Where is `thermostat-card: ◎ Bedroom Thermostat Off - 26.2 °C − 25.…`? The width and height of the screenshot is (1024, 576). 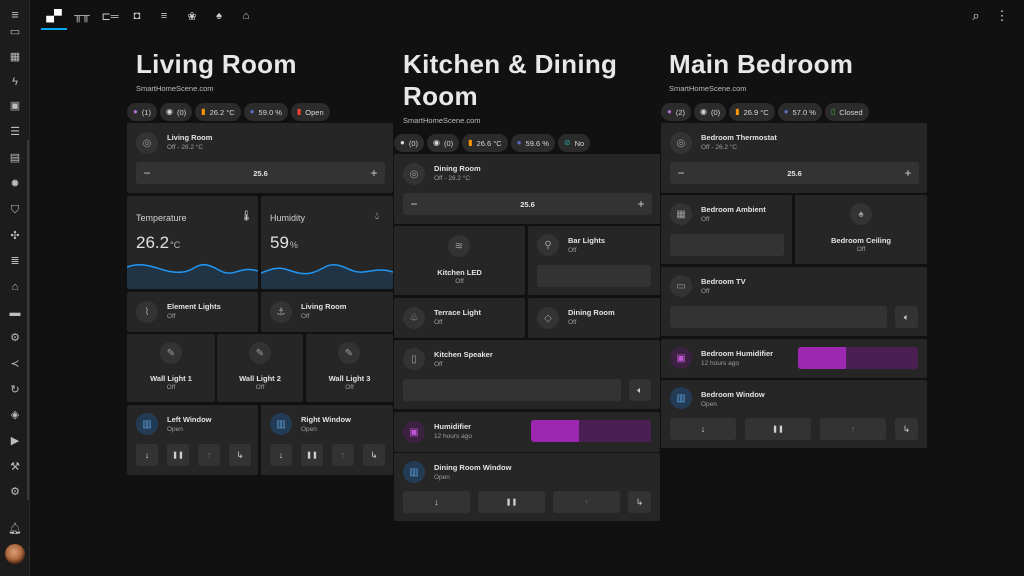
thermostat-card: ◎ Bedroom Thermostat Off - 26.2 °C − 25.… is located at coordinates (794, 158).